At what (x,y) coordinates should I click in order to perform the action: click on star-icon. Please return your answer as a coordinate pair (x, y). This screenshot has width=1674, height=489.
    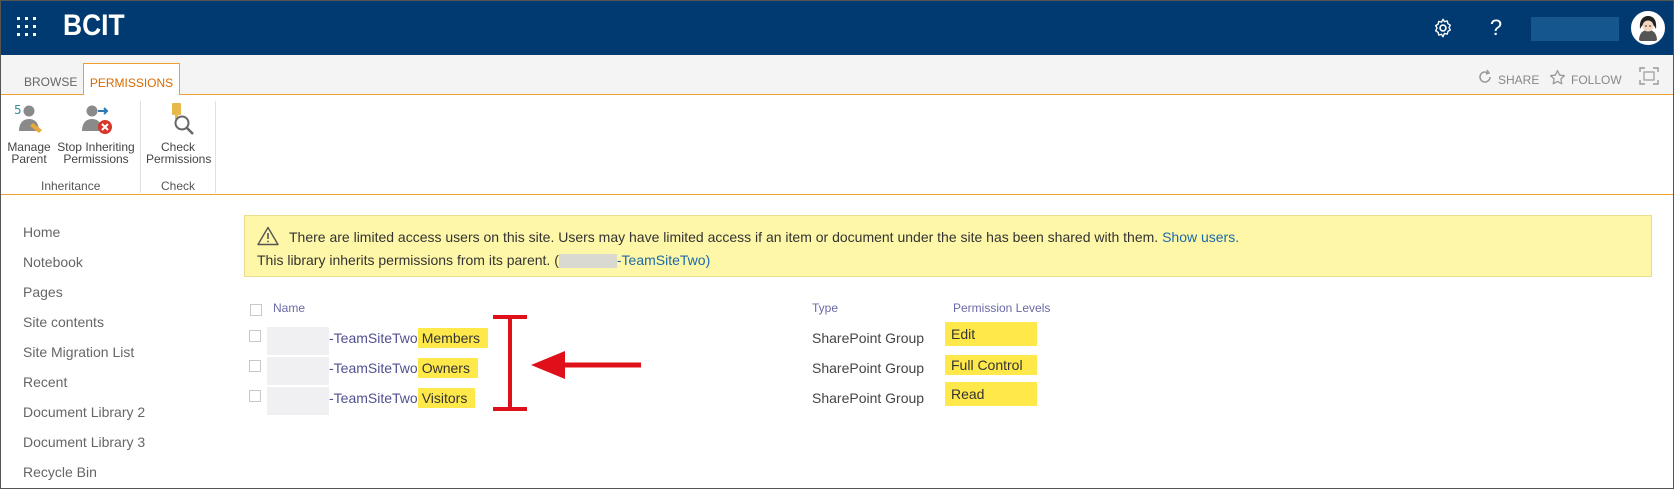
    Looking at the image, I should click on (1557, 80).